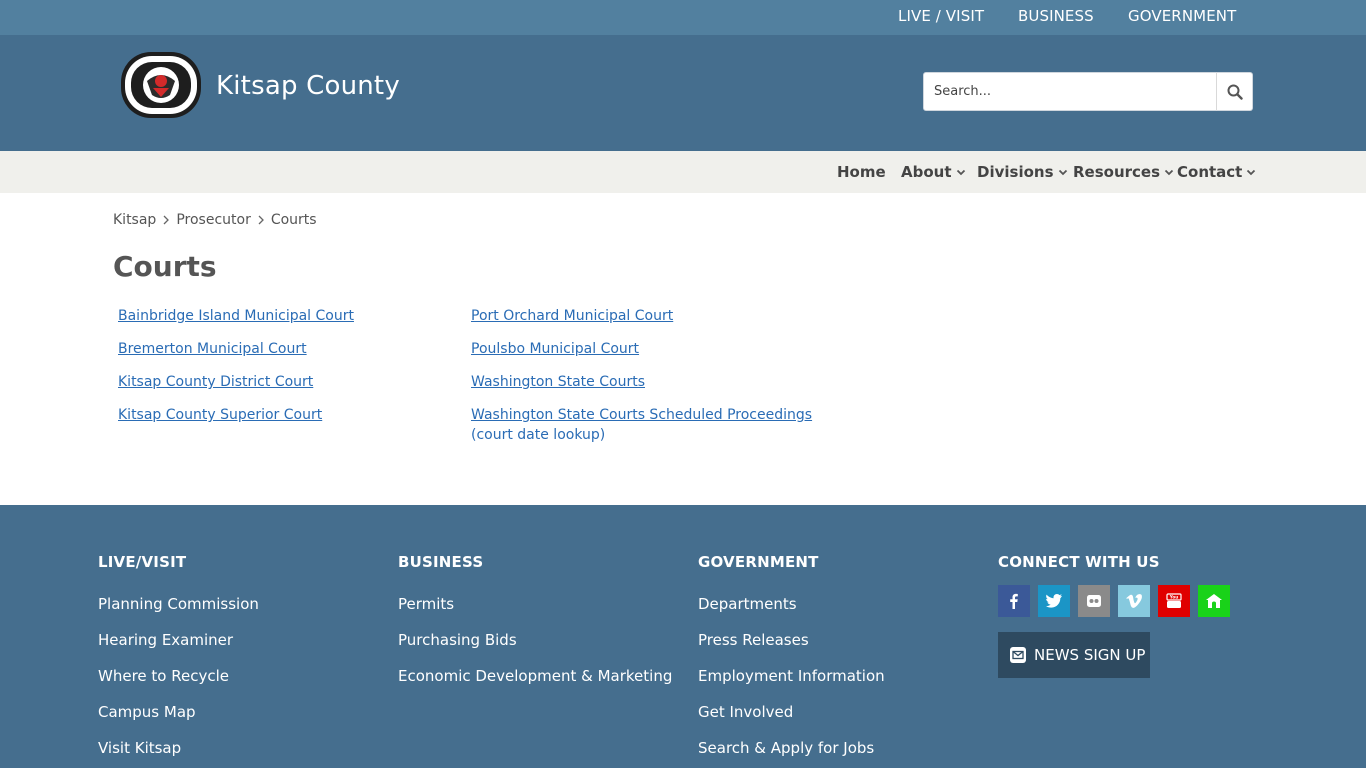 The height and width of the screenshot is (768, 1366). Describe the element at coordinates (178, 604) in the screenshot. I see `footer-link: Planning Commission` at that location.